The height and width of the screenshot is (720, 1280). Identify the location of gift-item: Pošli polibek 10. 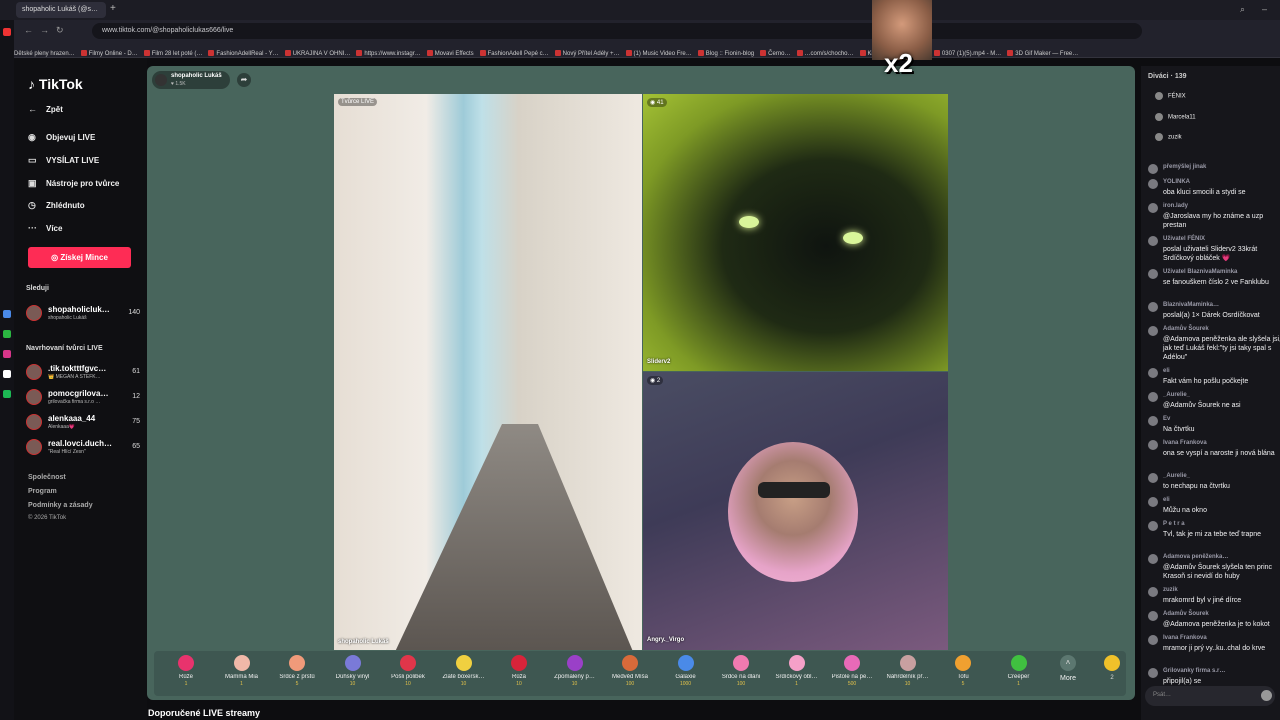
(408, 674).